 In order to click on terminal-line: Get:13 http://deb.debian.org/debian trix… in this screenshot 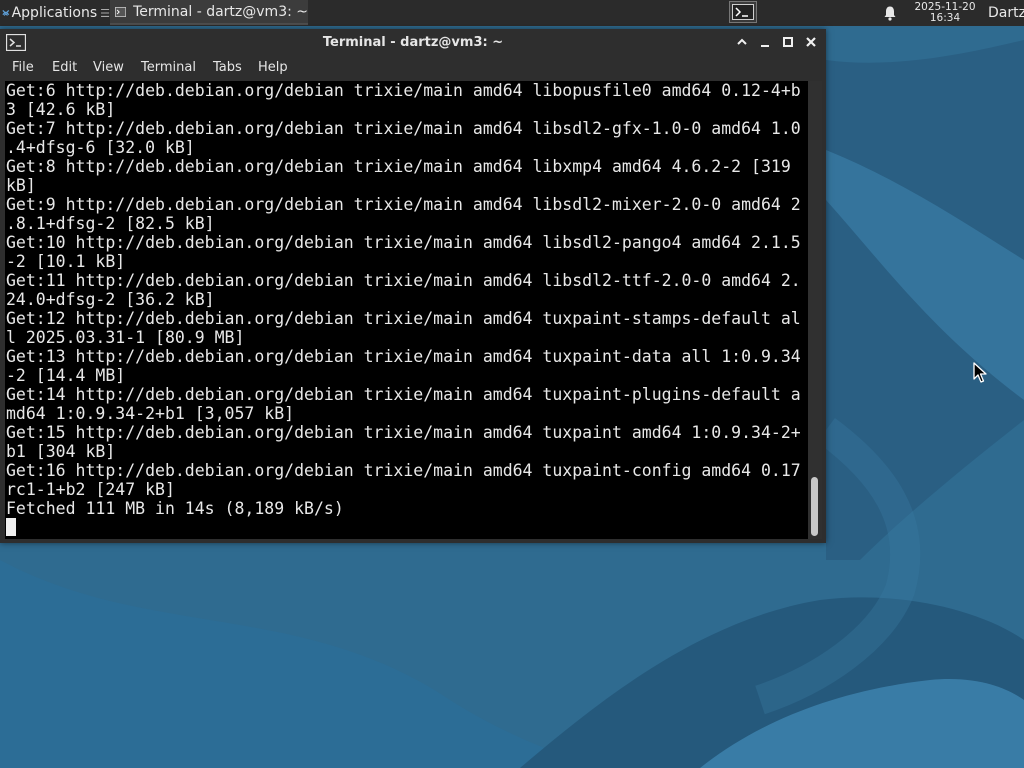, I will do `click(403, 356)`.